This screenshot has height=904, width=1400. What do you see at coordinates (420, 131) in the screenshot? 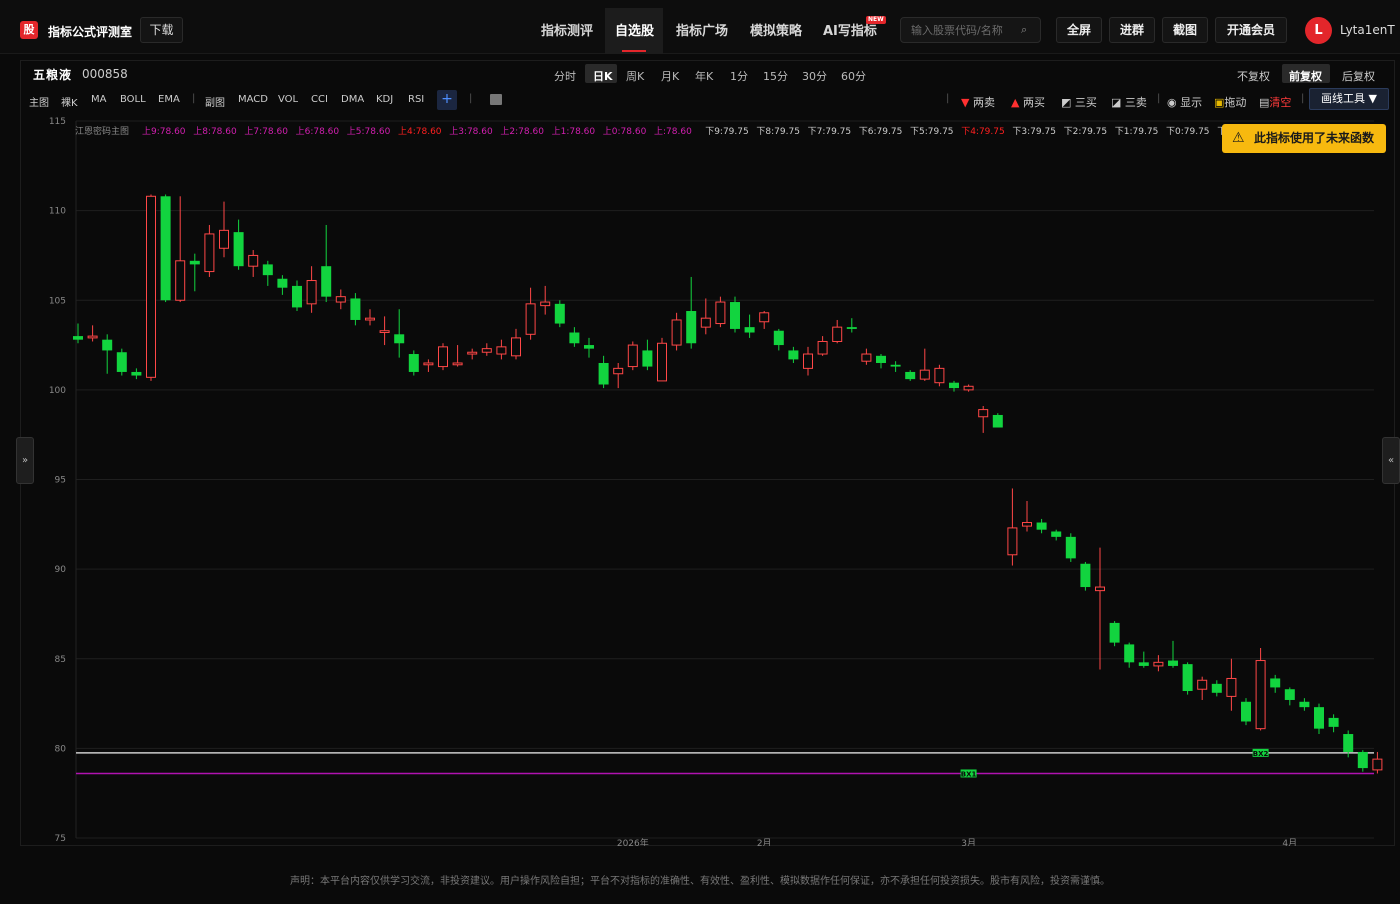
I see `legend-item: 上4:78.60` at bounding box center [420, 131].